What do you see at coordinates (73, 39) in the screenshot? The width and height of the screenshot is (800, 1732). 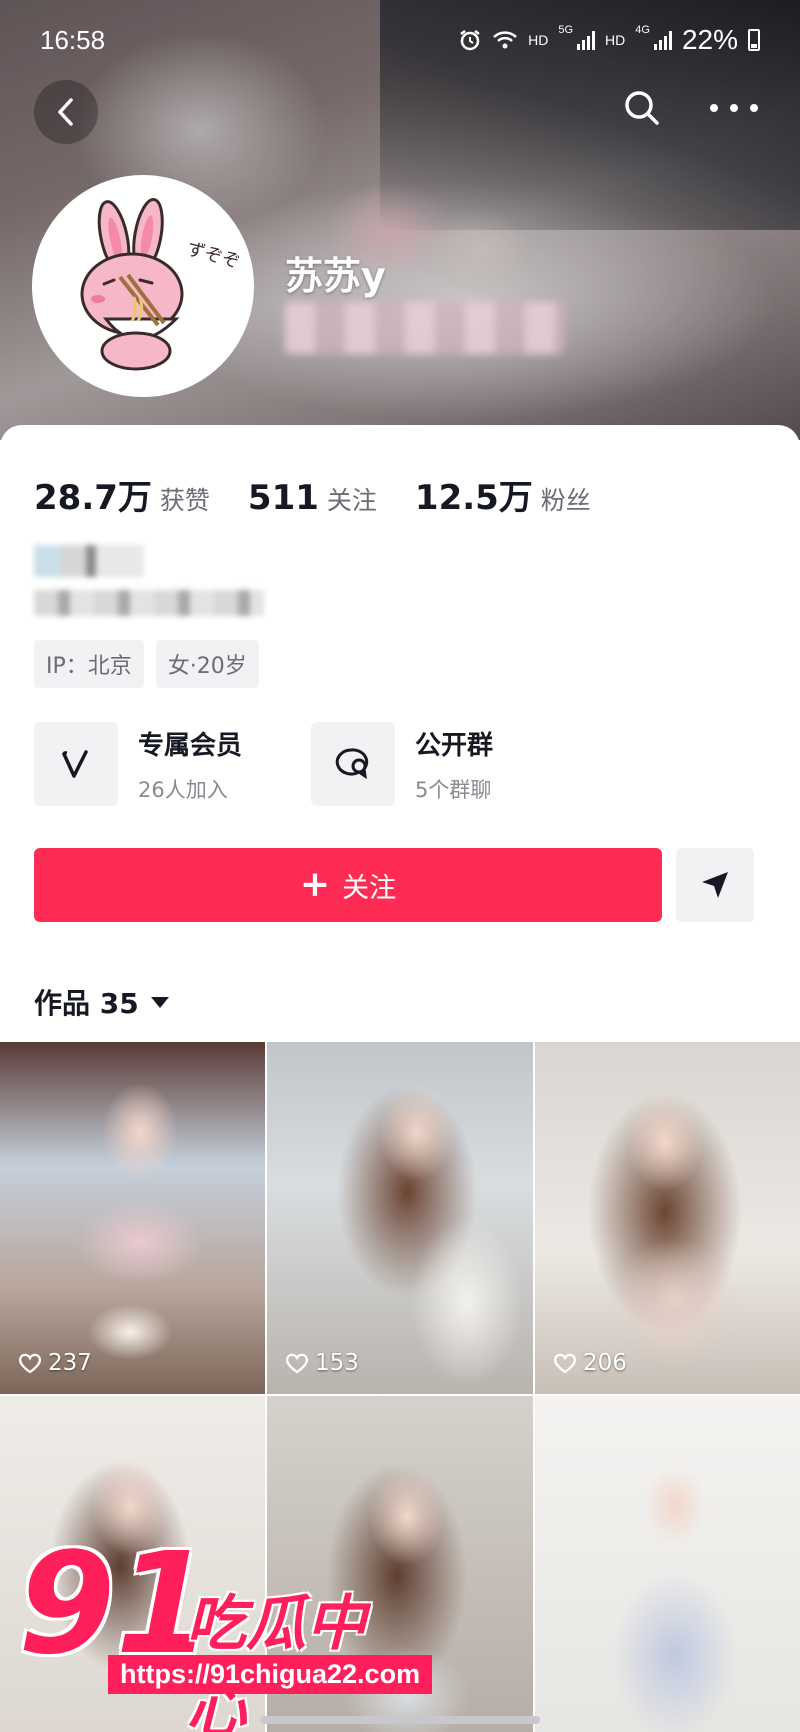 I see `status-time: 16:58` at bounding box center [73, 39].